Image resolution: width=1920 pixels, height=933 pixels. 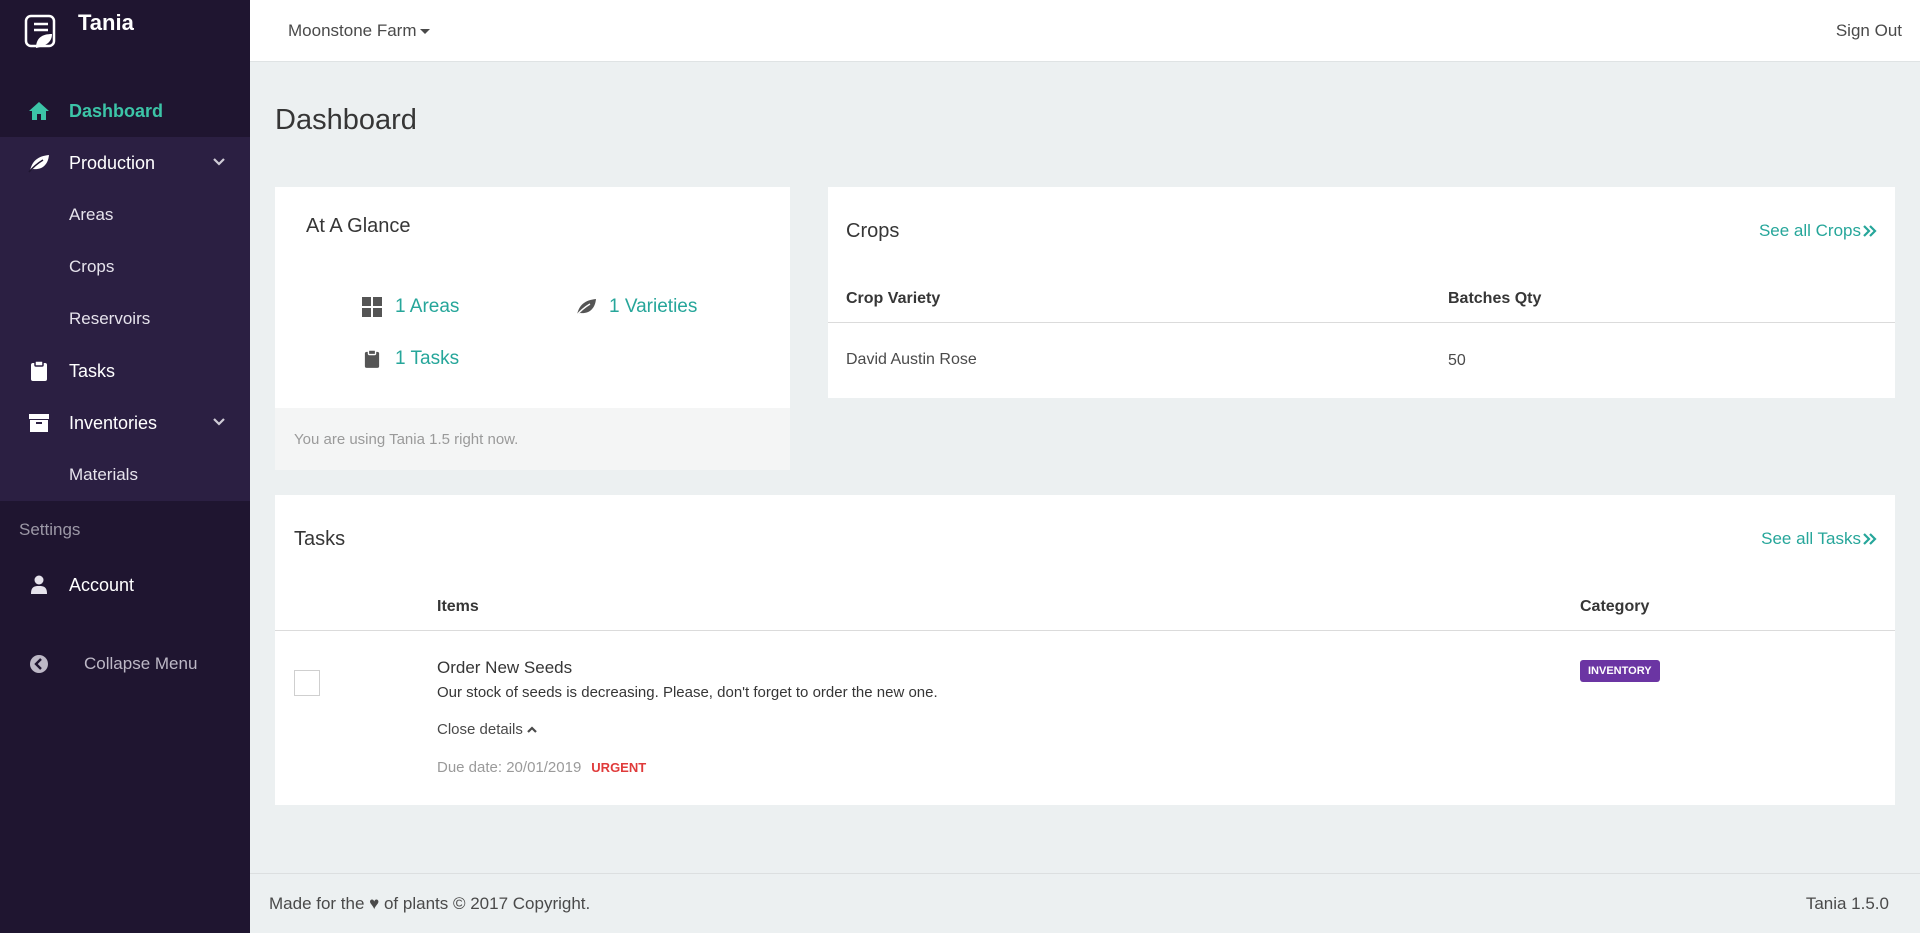 I want to click on sidebar-item-label: Production, so click(x=112, y=162).